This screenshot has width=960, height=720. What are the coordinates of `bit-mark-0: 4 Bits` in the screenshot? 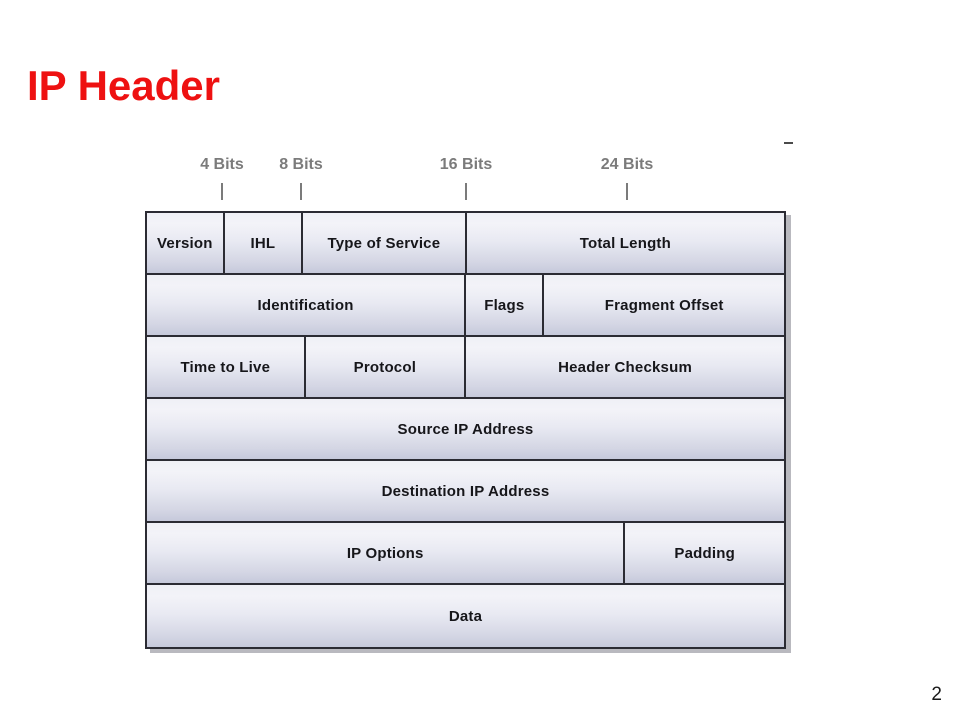 It's located at (222, 177).